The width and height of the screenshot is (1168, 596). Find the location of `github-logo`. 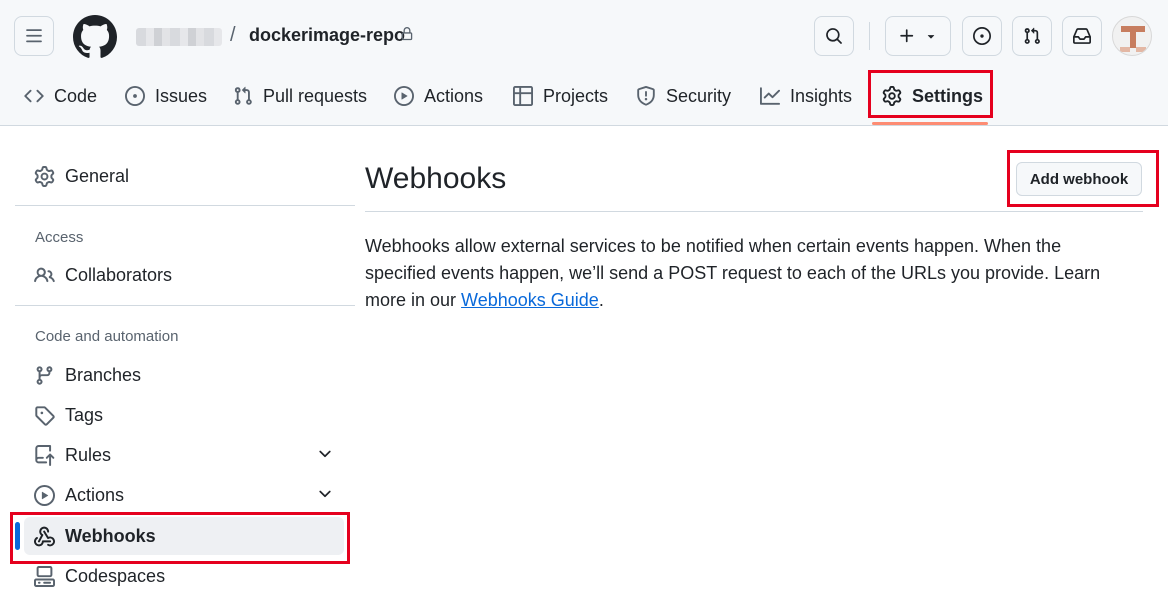

github-logo is located at coordinates (95, 37).